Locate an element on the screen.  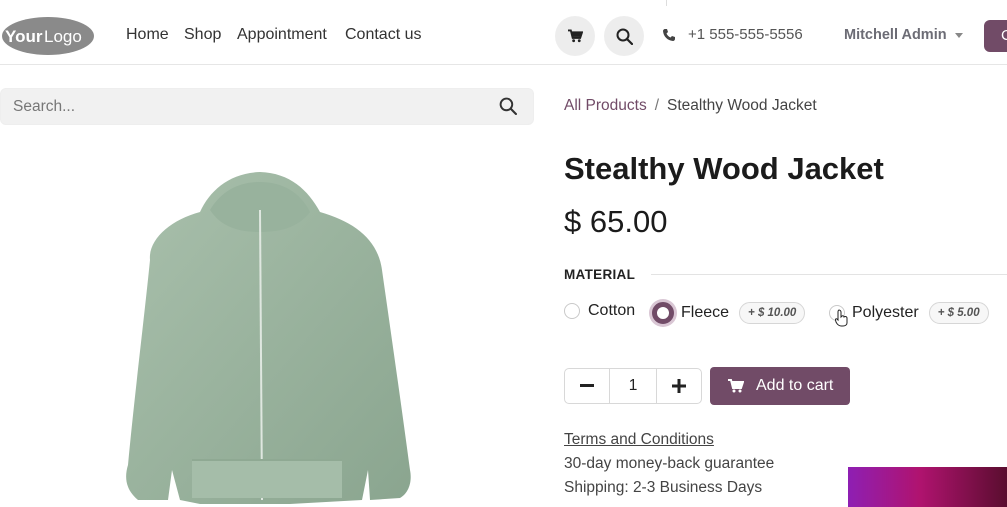
logo-text-your: Your is located at coordinates (24, 36).